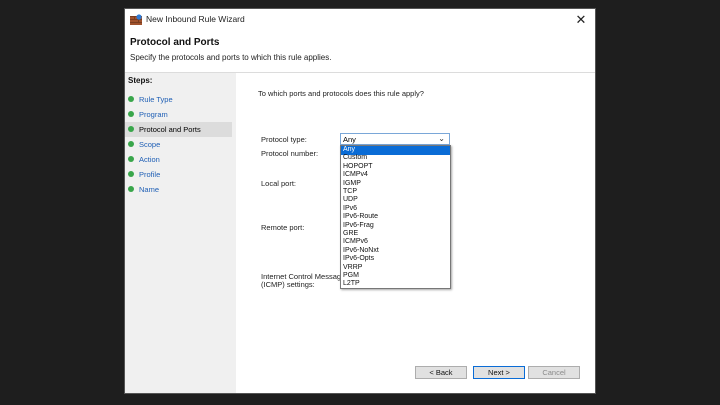 The image size is (720, 405). Describe the element at coordinates (180, 99) in the screenshot. I see `step-rule-type: Rule Type` at that location.